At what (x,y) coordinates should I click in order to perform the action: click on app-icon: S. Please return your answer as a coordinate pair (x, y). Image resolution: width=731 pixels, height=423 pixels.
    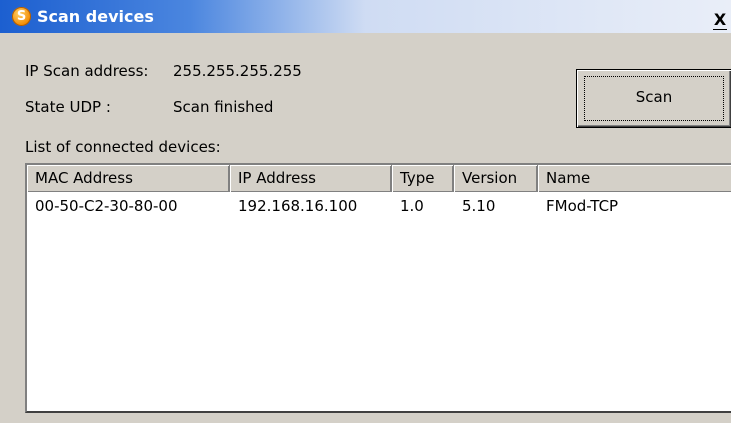
    Looking at the image, I should click on (21, 16).